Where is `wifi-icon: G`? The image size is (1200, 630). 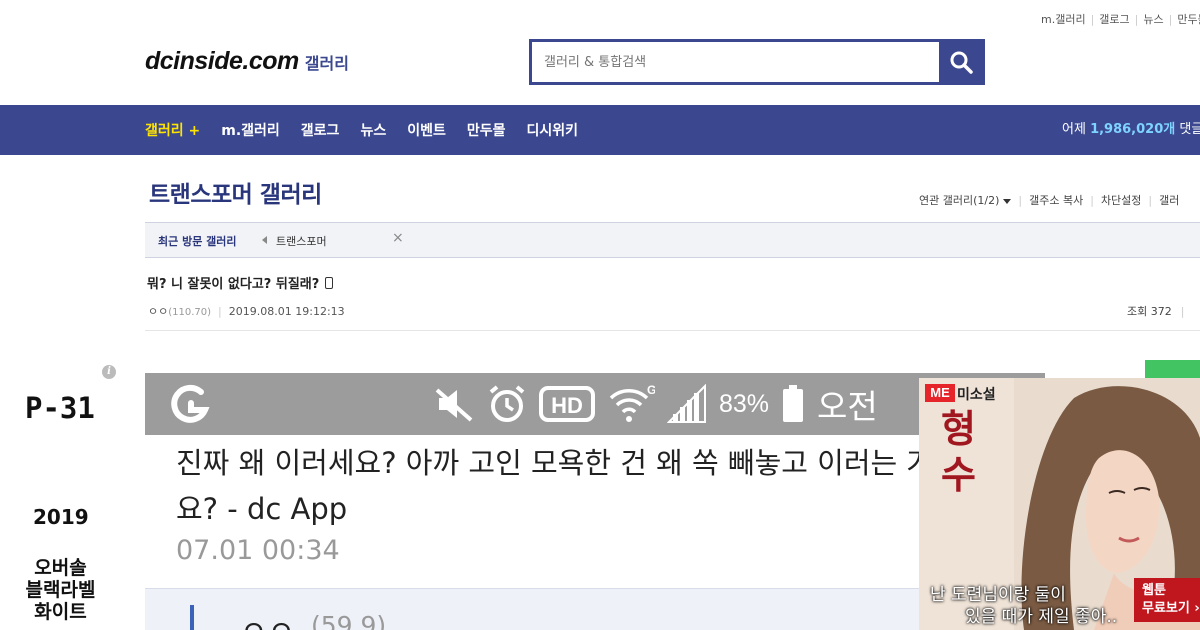 wifi-icon: G is located at coordinates (632, 402).